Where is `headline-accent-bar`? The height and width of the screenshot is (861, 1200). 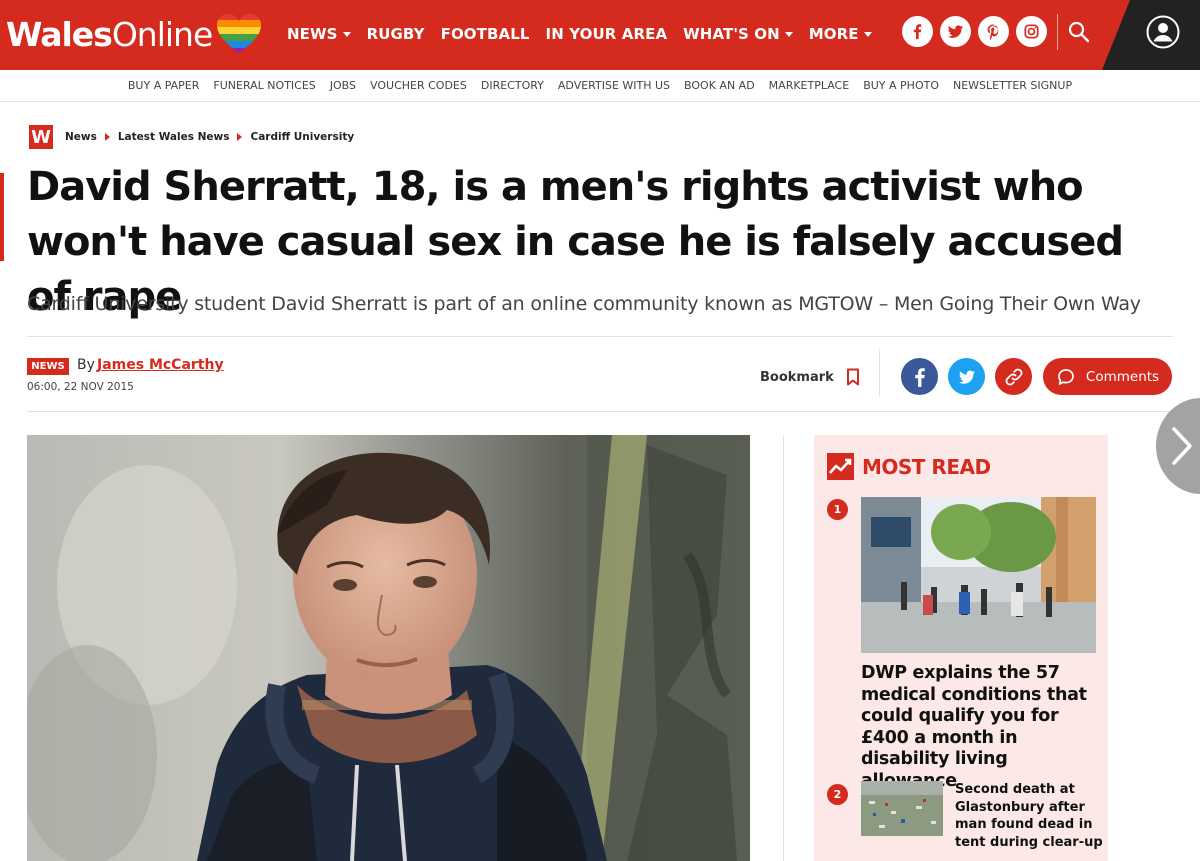 headline-accent-bar is located at coordinates (2, 217).